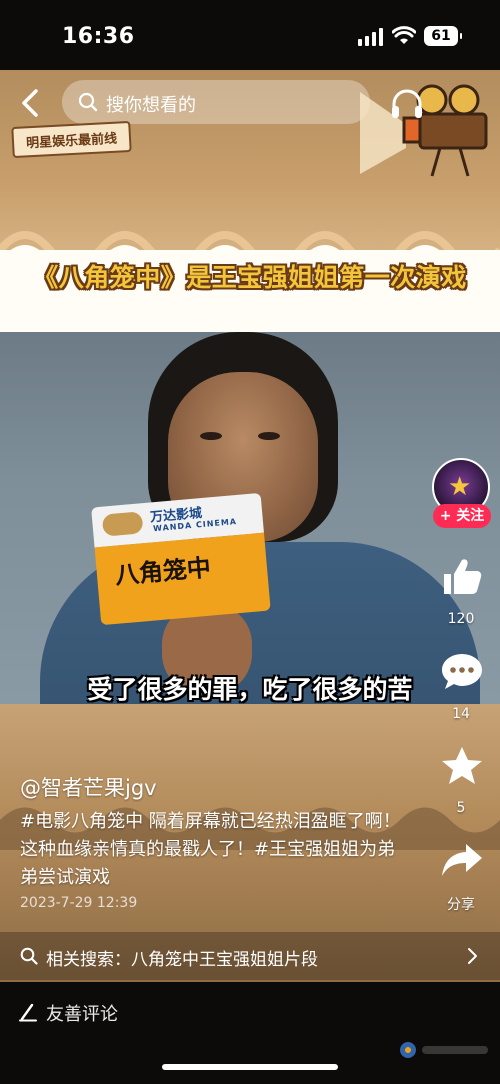 The image size is (500, 1084). I want to click on search-placeholder: 搜你想看的, so click(151, 105).